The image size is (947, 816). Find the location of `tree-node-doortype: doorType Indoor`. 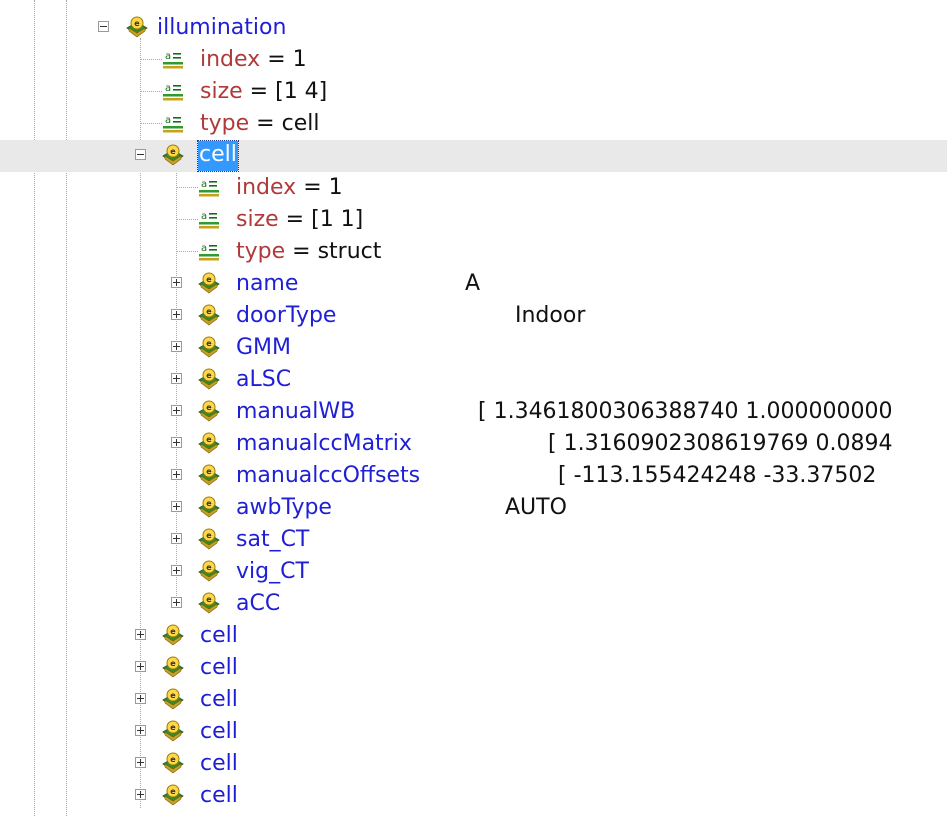

tree-node-doortype: doorType Indoor is located at coordinates (473, 316).